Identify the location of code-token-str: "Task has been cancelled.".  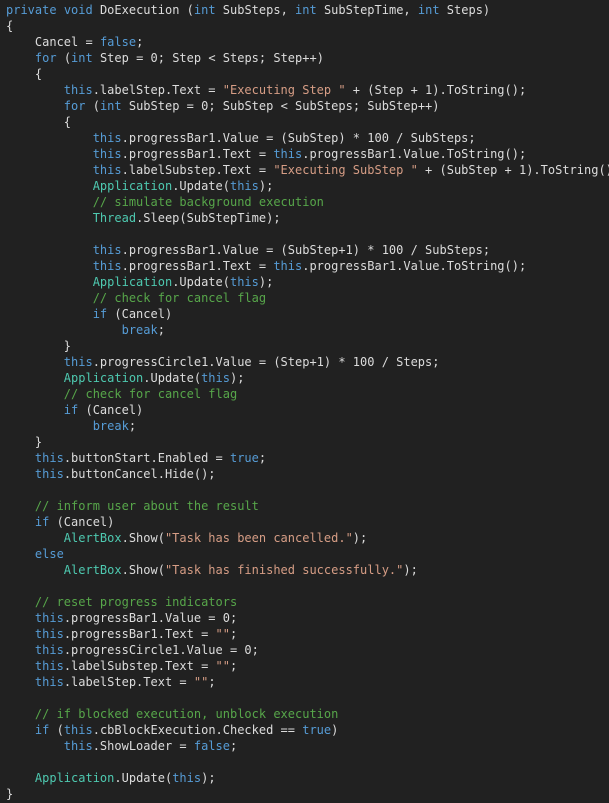
(258, 538).